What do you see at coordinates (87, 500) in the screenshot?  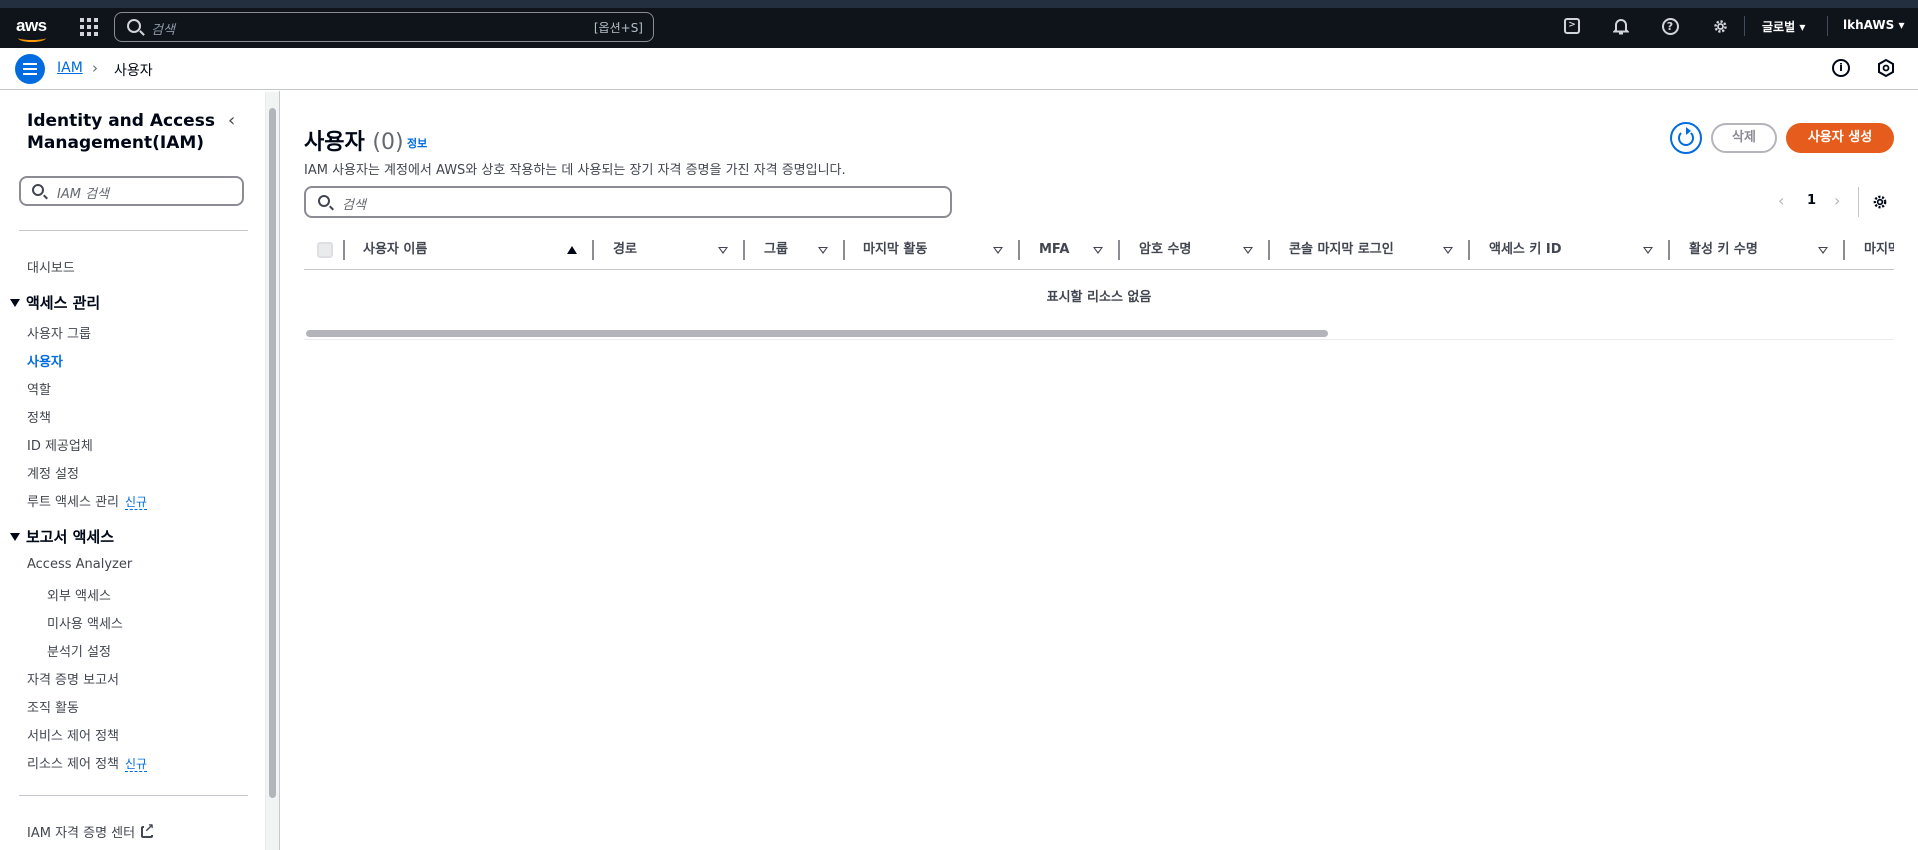 I see `sidebar-item-root-access: 루트 액세스 관리 신규` at bounding box center [87, 500].